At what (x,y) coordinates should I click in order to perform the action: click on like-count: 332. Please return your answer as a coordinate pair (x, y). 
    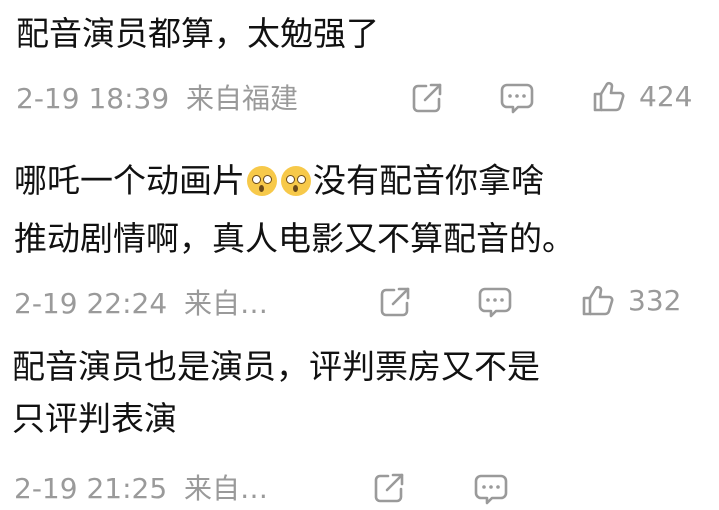
    Looking at the image, I should click on (655, 300).